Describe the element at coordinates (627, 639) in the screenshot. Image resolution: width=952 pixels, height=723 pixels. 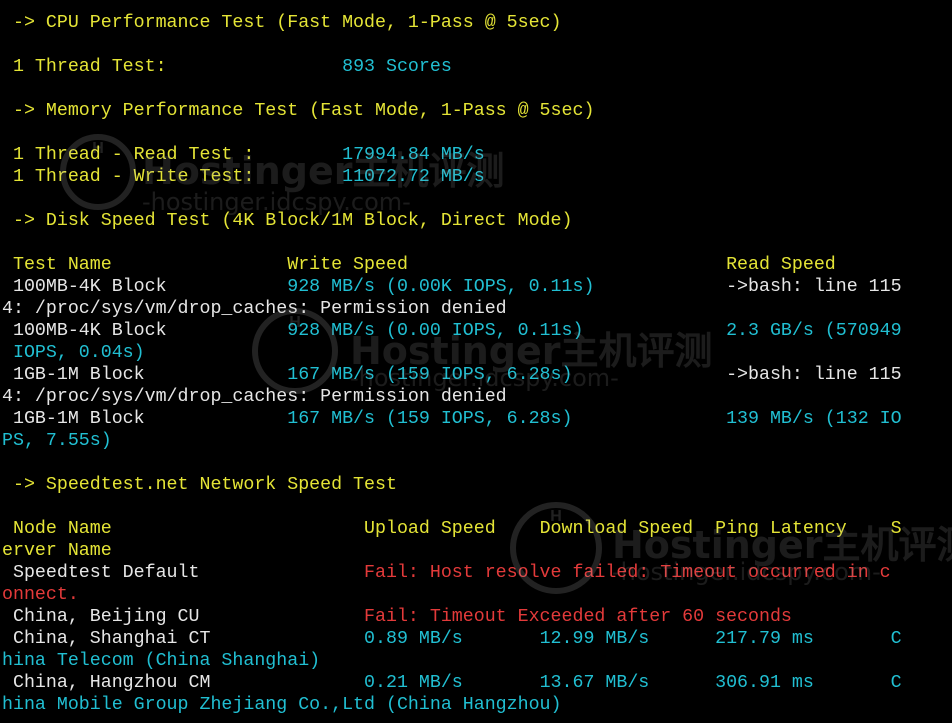
I see `terminal-text: 12.99 MB/s` at that location.